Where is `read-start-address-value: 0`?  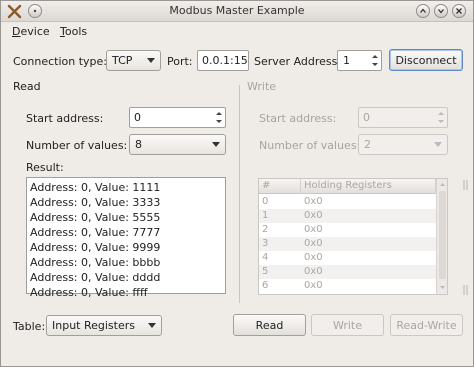 read-start-address-value: 0 is located at coordinates (137, 117).